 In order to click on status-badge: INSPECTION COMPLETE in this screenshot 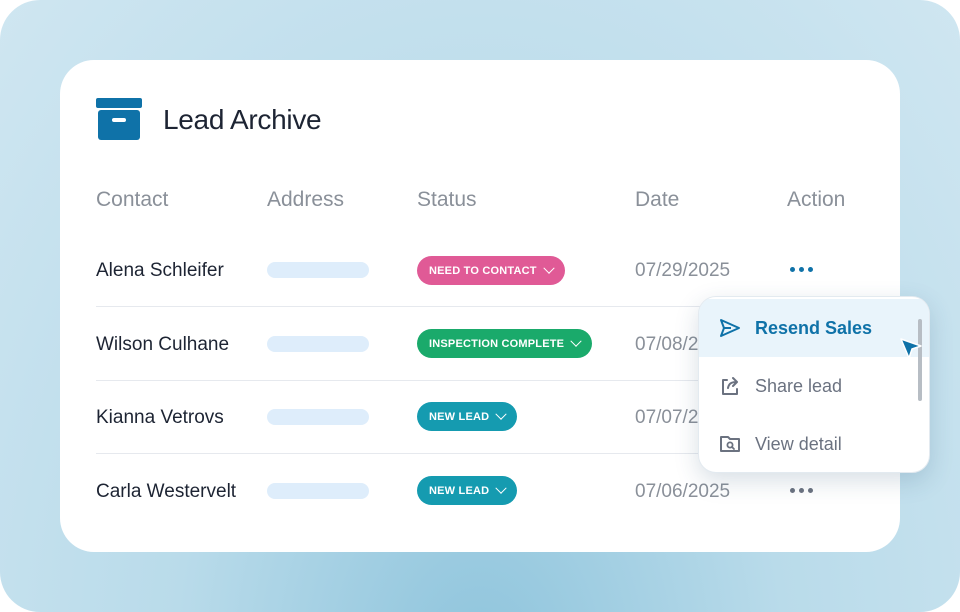, I will do `click(505, 343)`.